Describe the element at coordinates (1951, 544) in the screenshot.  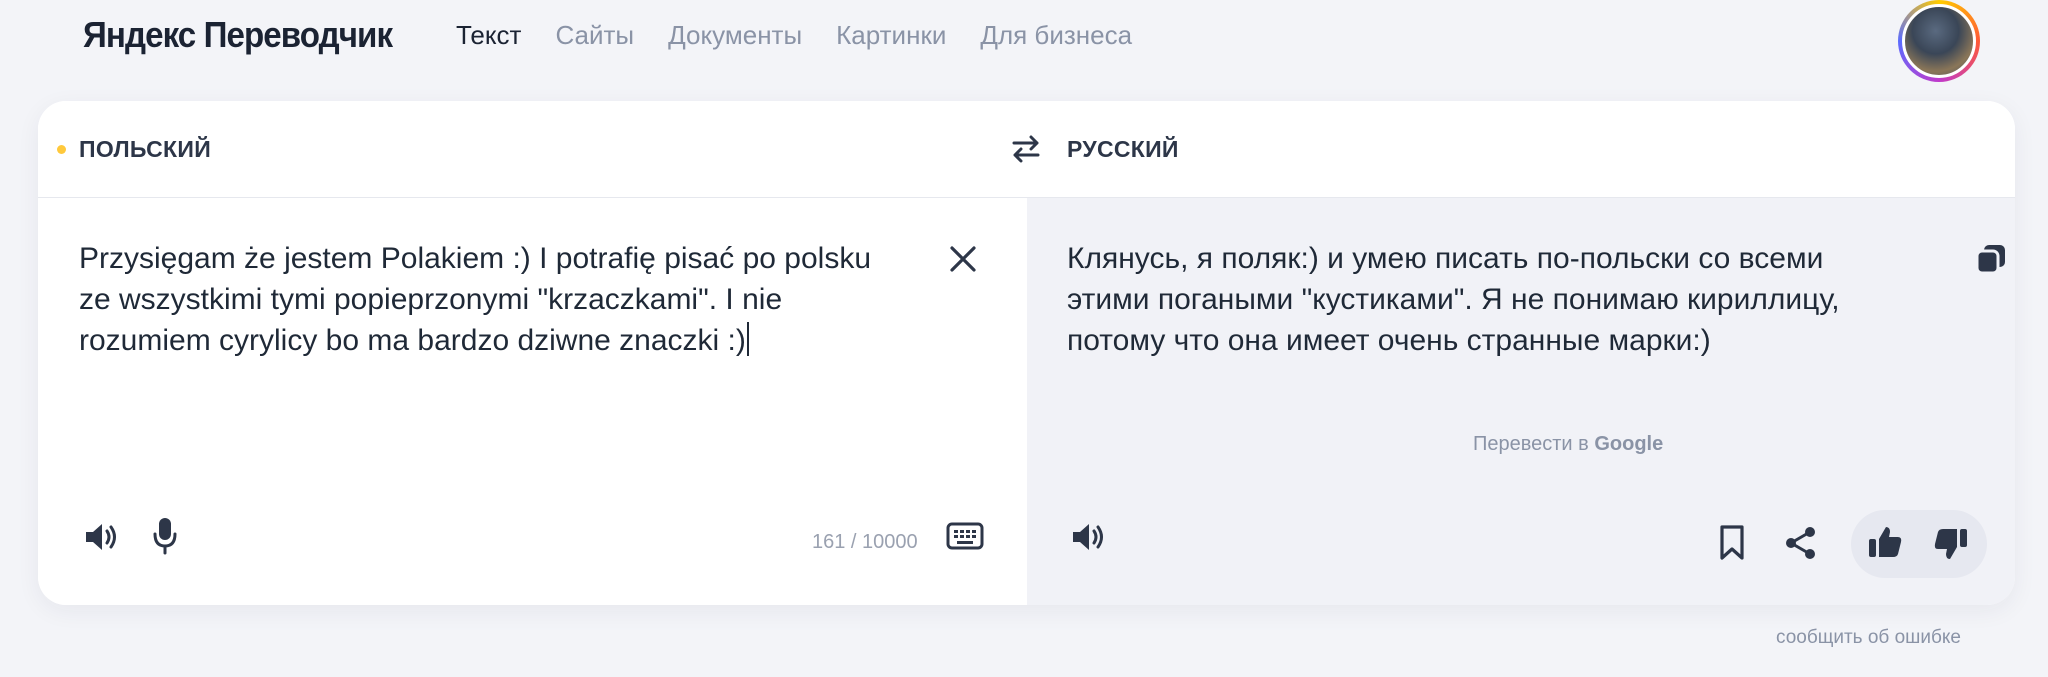
I see `thumbs-down-icon` at that location.